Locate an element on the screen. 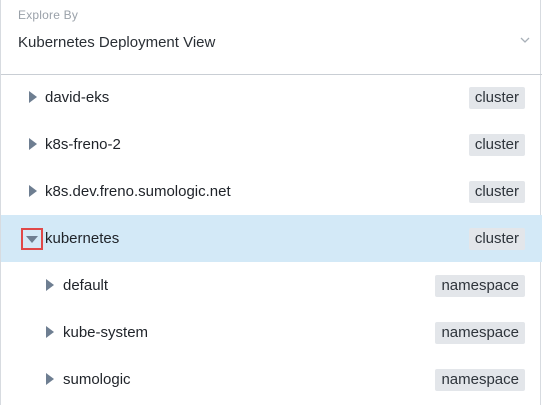 This screenshot has height=405, width=543. tree-row-name: k8s.dev.freno.sumologic.net is located at coordinates (138, 191).